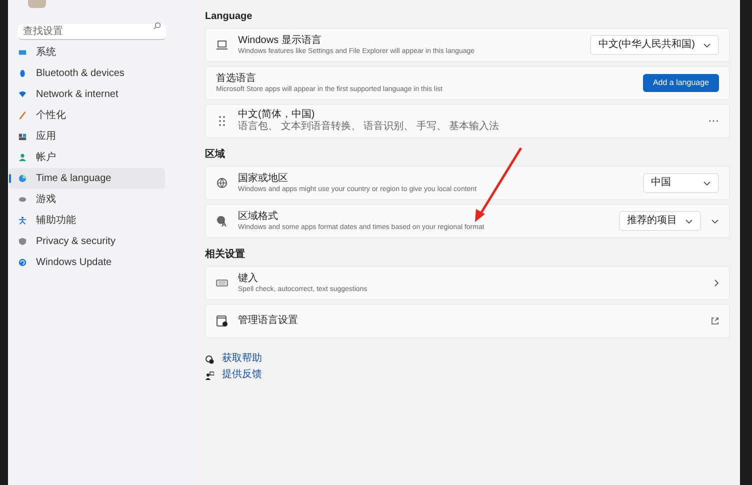 Image resolution: width=752 pixels, height=485 pixels. What do you see at coordinates (87, 262) in the screenshot?
I see `nav-item: Windows Update` at bounding box center [87, 262].